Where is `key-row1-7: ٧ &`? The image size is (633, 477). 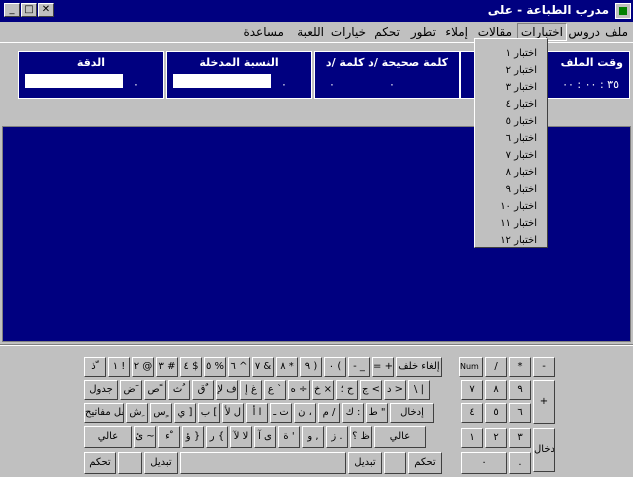 key-row1-7: ٧ & is located at coordinates (263, 367).